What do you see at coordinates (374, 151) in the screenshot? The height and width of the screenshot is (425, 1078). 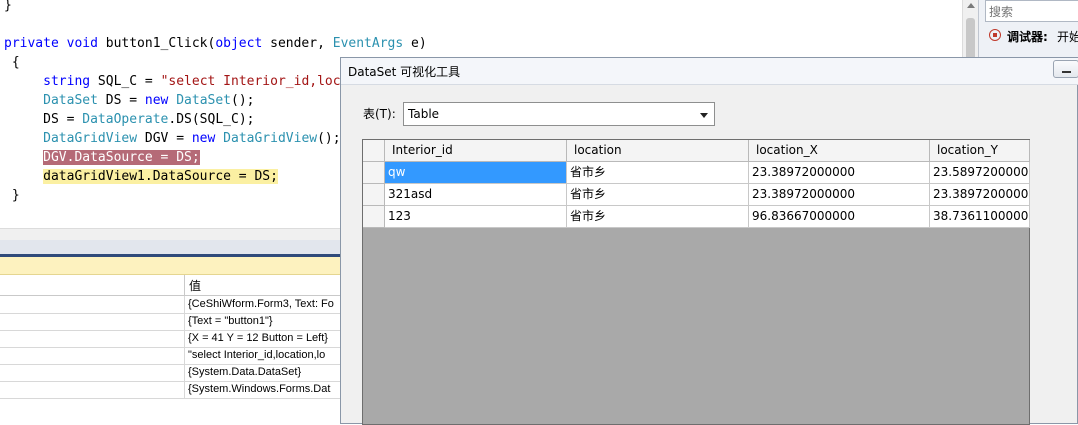 I see `grid-corner-header` at bounding box center [374, 151].